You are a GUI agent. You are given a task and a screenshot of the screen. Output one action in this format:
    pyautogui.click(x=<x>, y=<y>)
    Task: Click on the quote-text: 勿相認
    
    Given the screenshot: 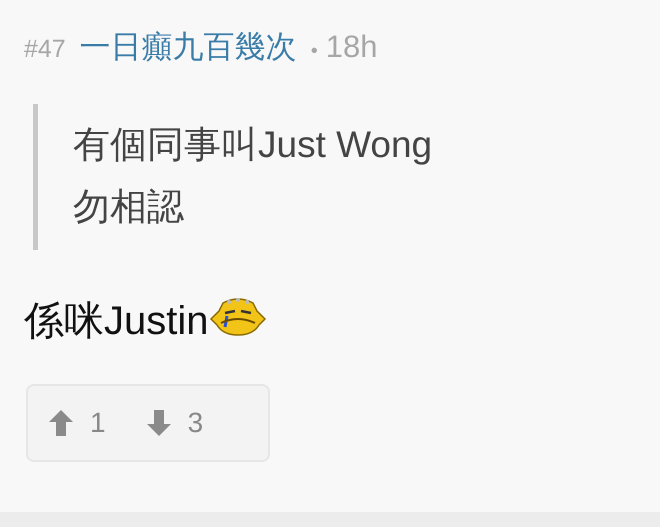 What is the action you would take?
    pyautogui.click(x=129, y=207)
    